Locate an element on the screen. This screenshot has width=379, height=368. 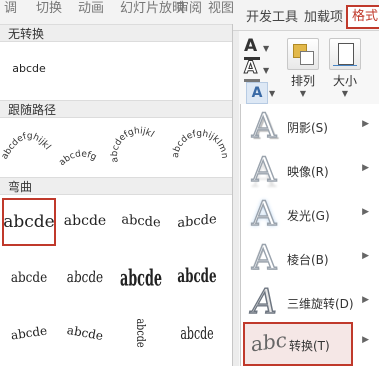
text-fill-icon: A is located at coordinates (251, 46).